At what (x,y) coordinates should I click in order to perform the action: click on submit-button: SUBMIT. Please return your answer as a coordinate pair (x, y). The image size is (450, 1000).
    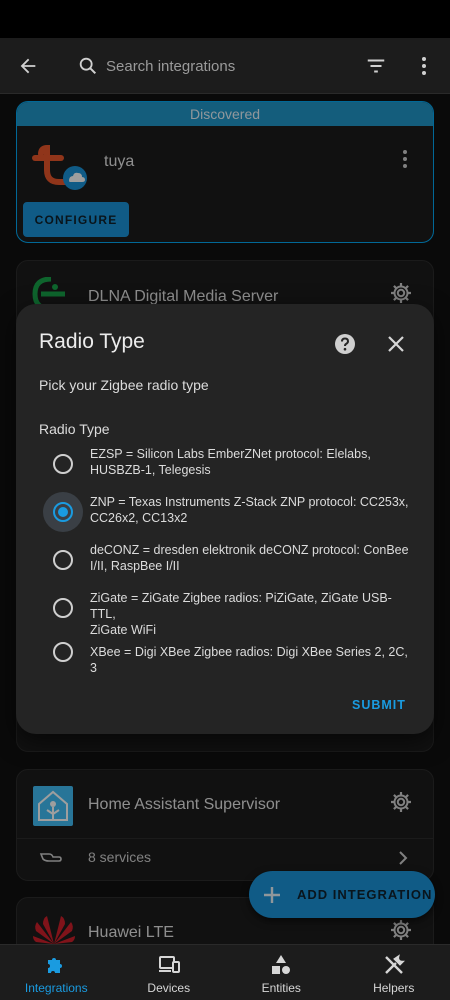
    Looking at the image, I should click on (379, 705).